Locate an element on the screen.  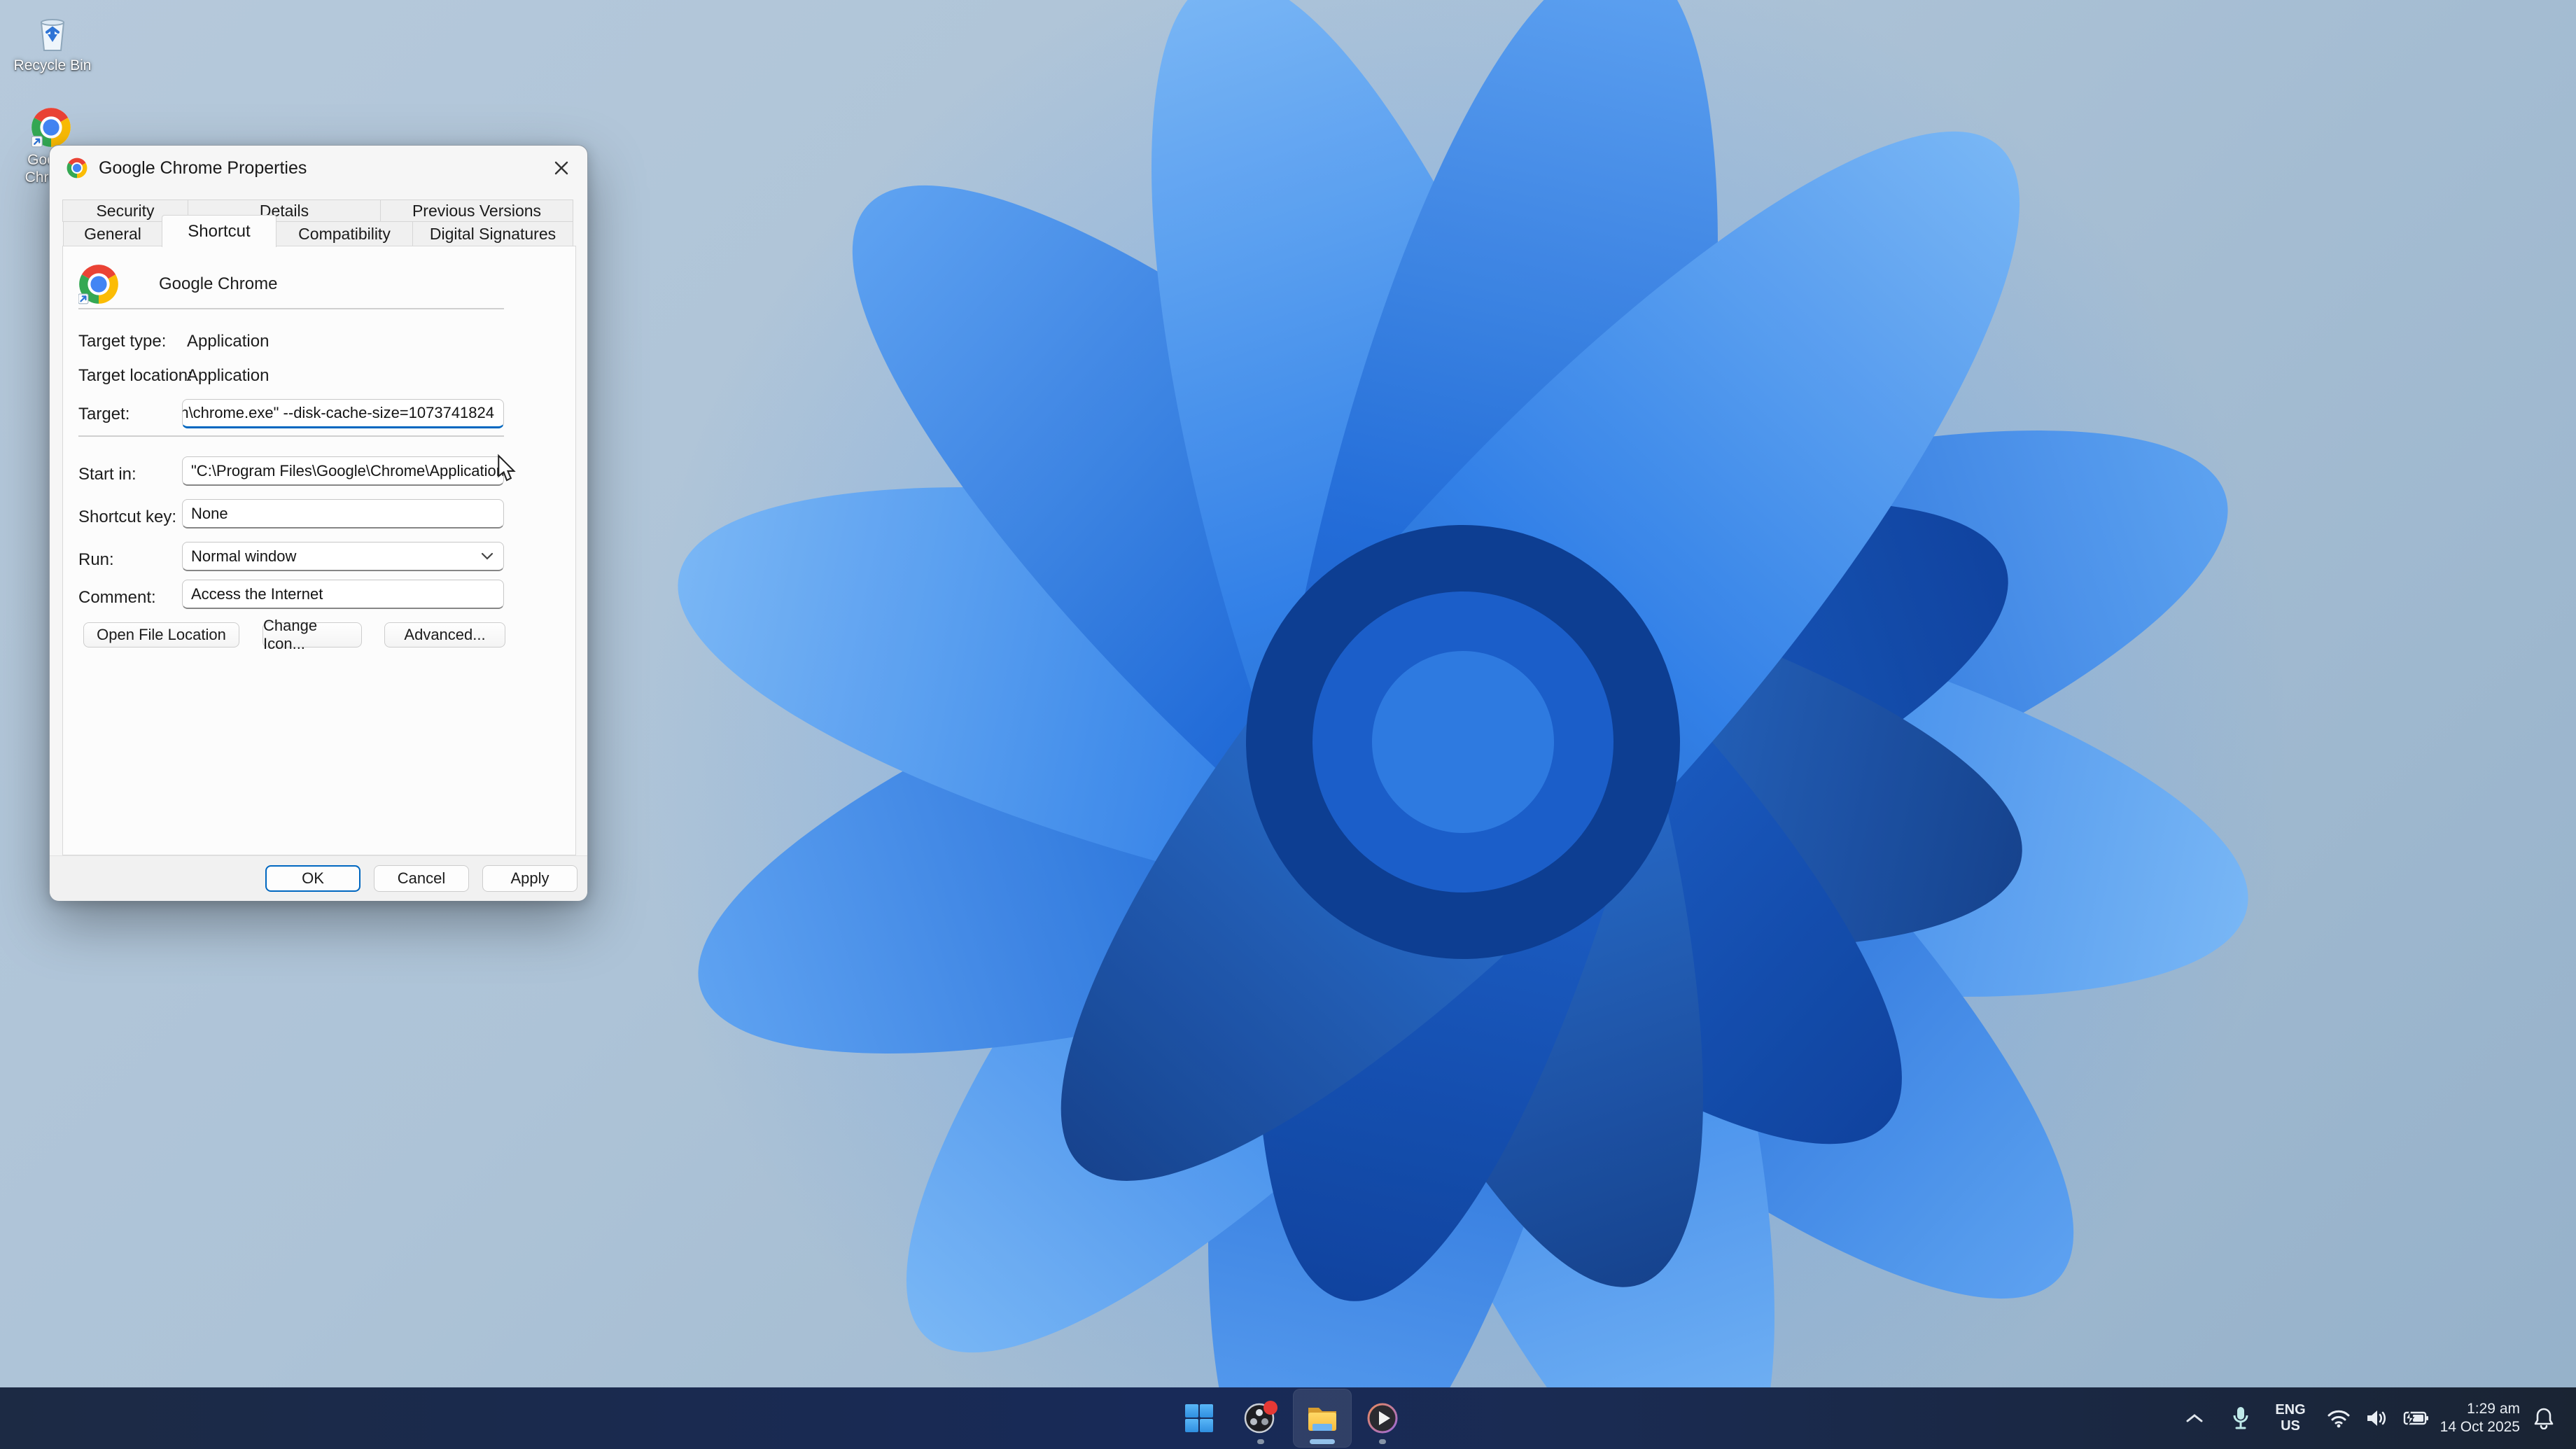
cancel-button: Cancel is located at coordinates (421, 878).